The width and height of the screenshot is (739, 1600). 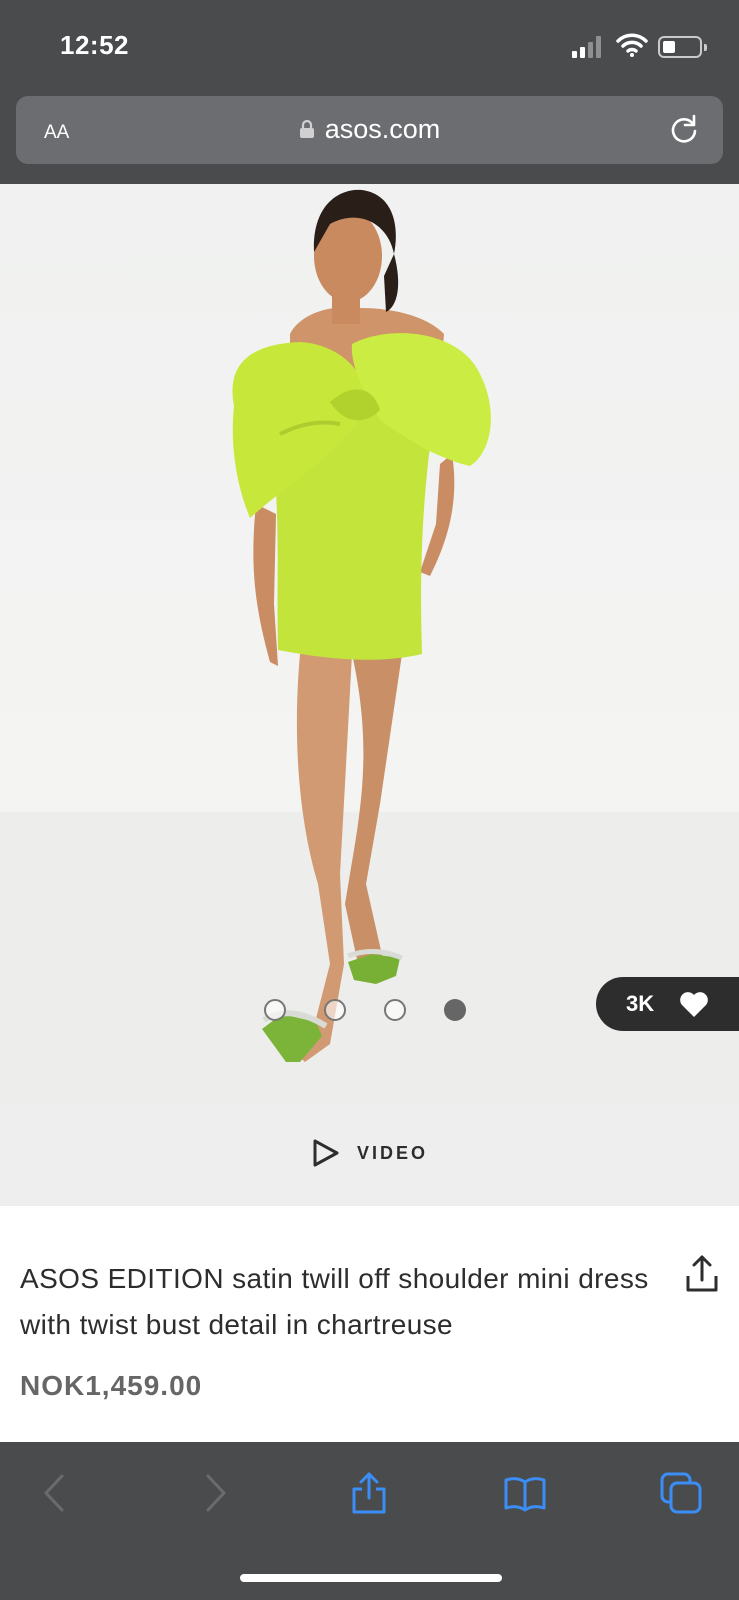 I want to click on share-icon, so click(x=702, y=1274).